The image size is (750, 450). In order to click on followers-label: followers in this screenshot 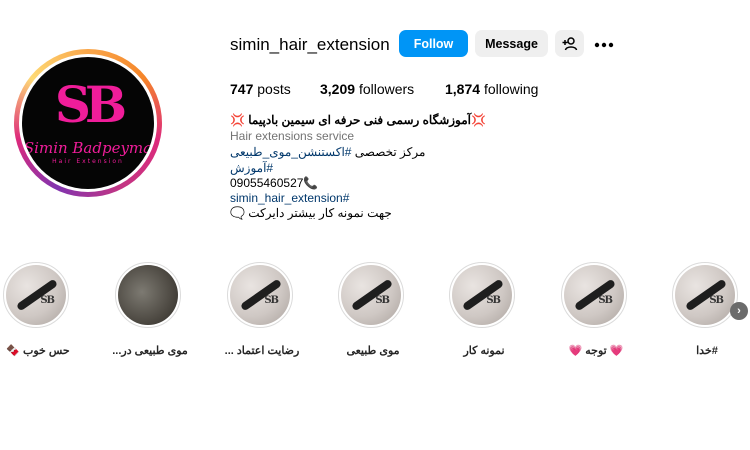, I will do `click(386, 89)`.